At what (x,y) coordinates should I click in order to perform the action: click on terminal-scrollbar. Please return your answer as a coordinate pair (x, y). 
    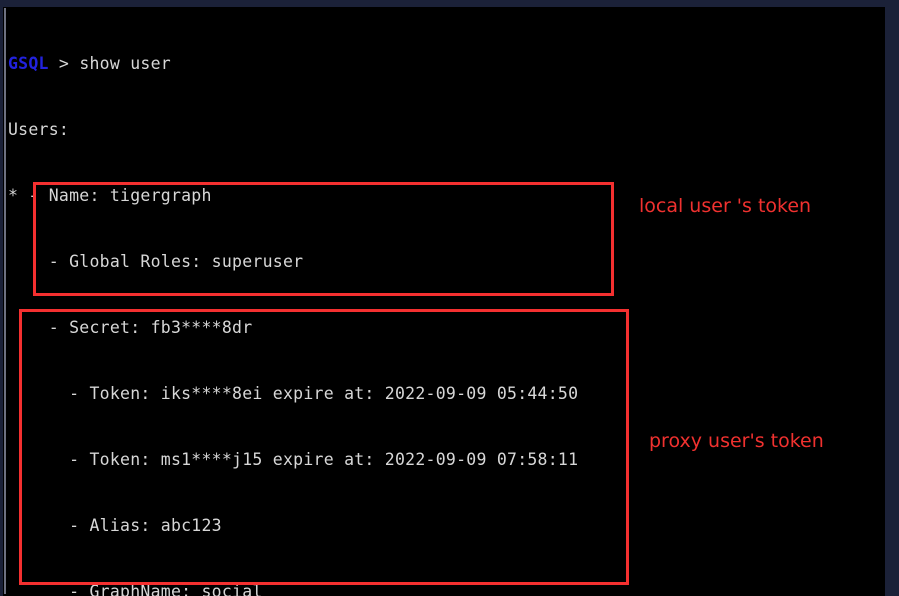
    Looking at the image, I should click on (5, 301).